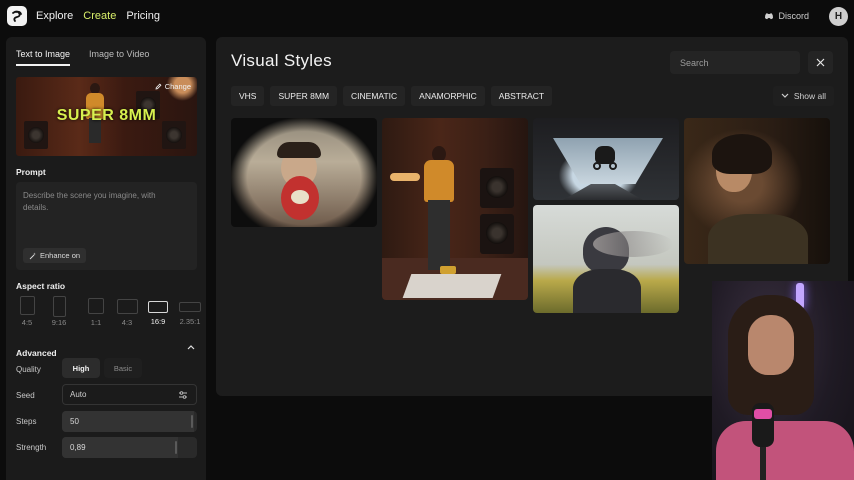  What do you see at coordinates (427, 17) in the screenshot?
I see `top-nav: Explore Create Pricing Discord H` at bounding box center [427, 17].